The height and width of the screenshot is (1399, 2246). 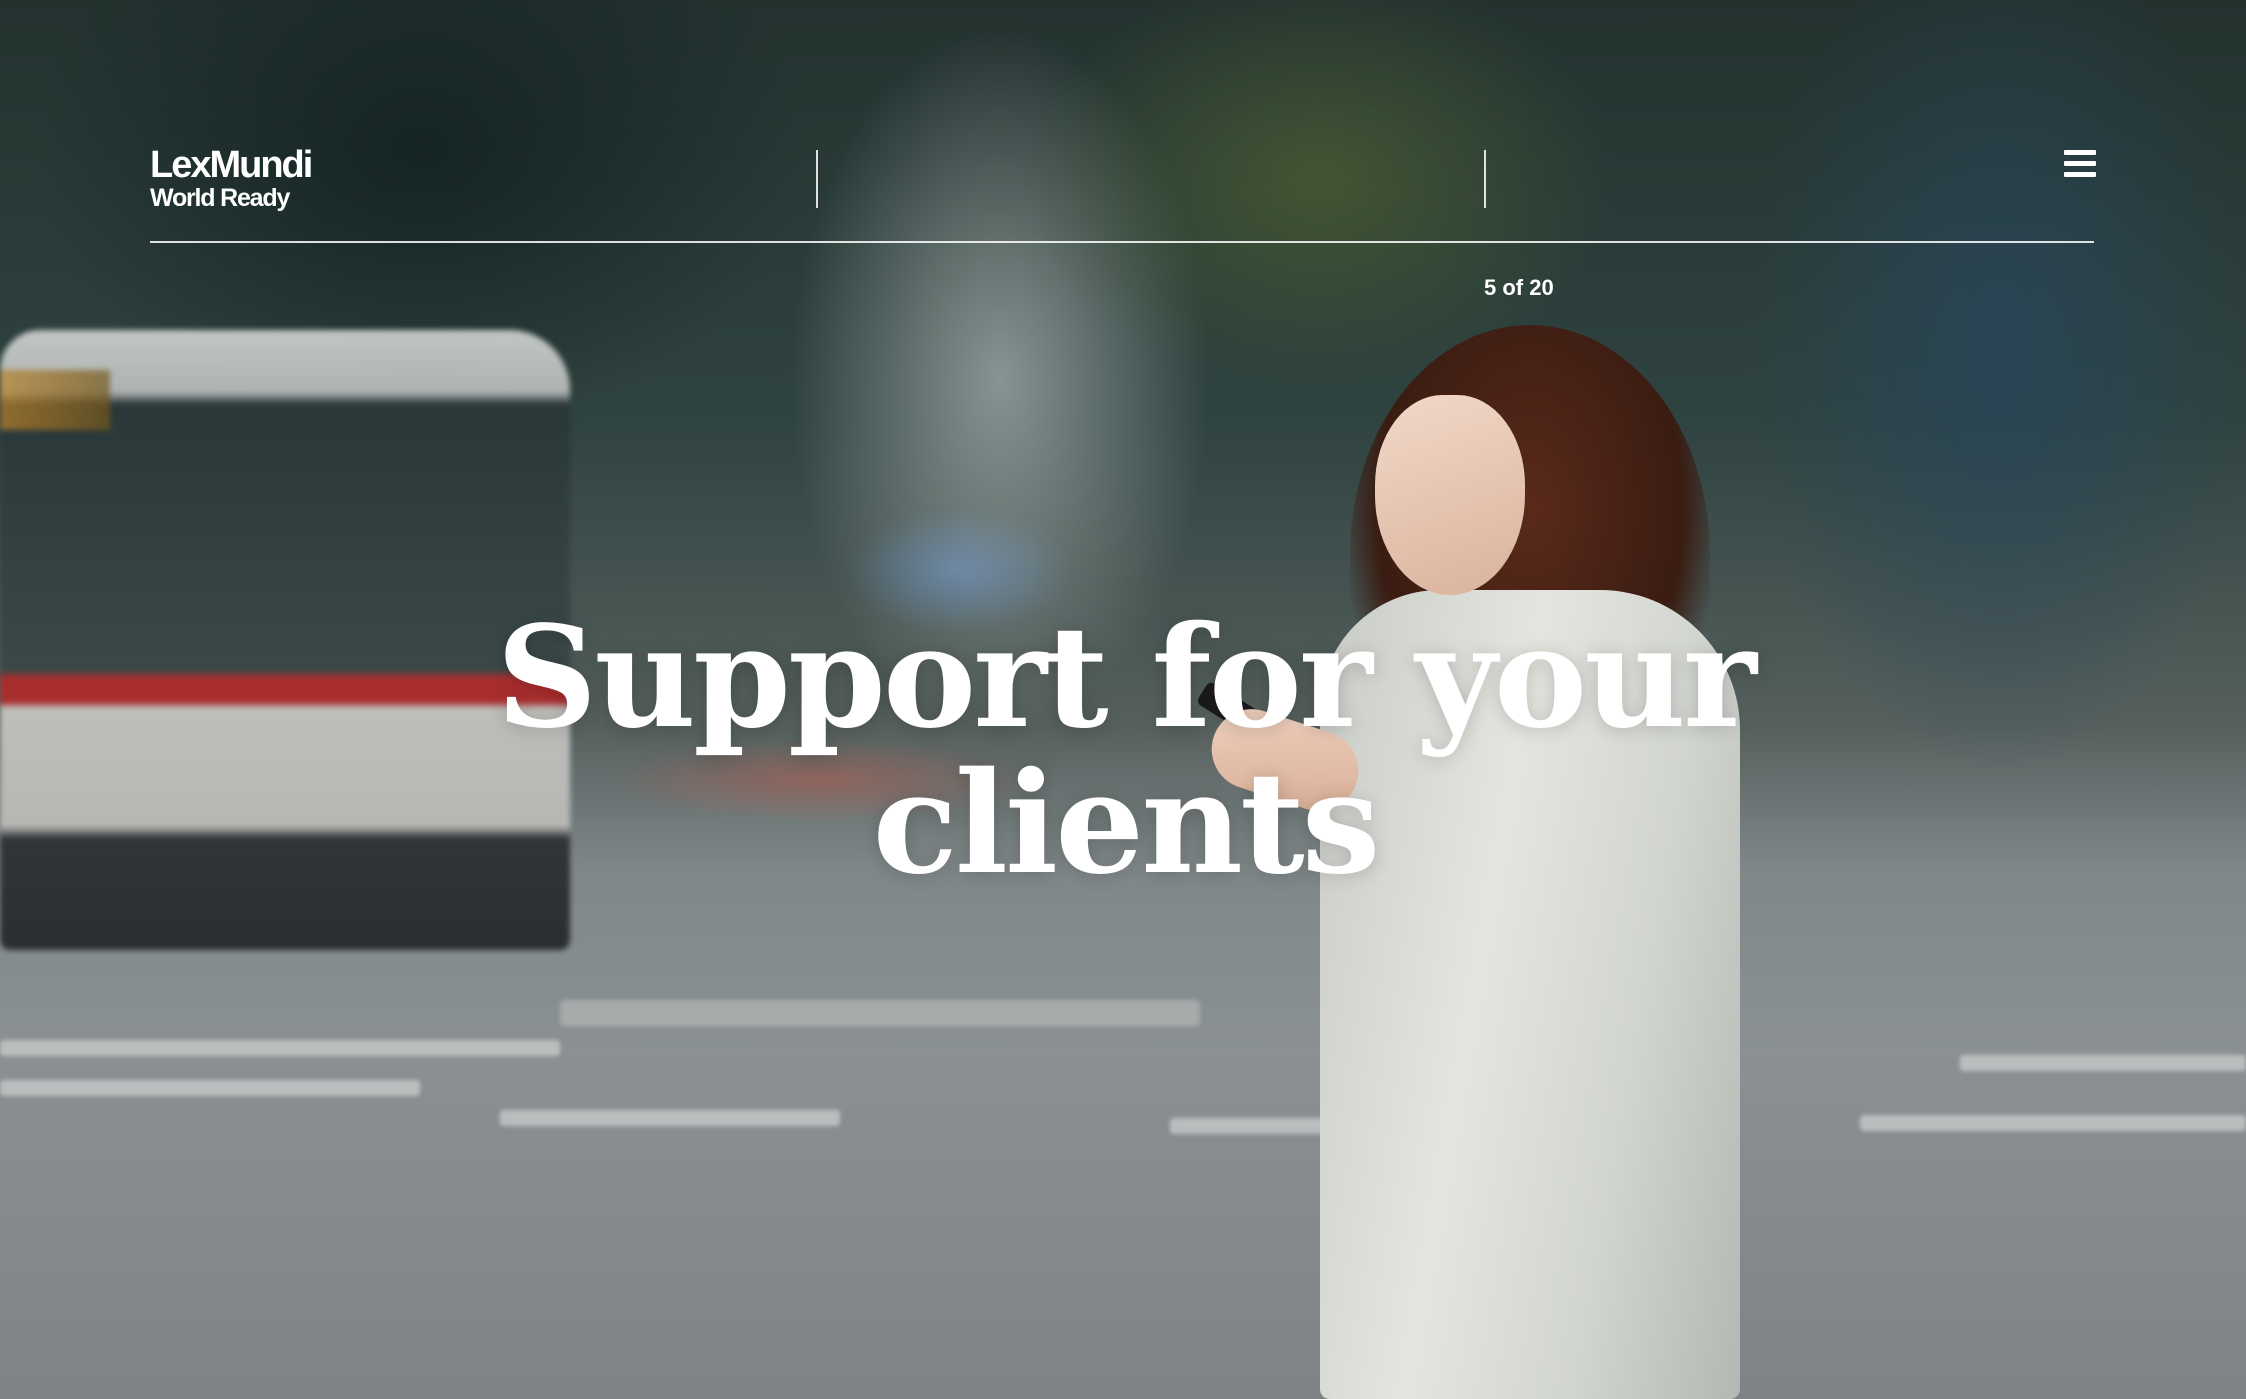 What do you see at coordinates (231, 165) in the screenshot?
I see `logo-wordmark: LexMundi` at bounding box center [231, 165].